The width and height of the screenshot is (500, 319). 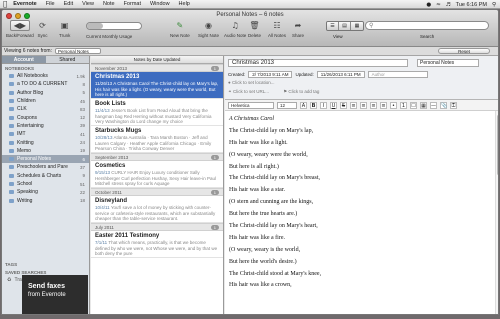 What do you see at coordinates (275, 273) in the screenshot?
I see `body-line: The Christ-child stood at Mary's knee,` at bounding box center [275, 273].